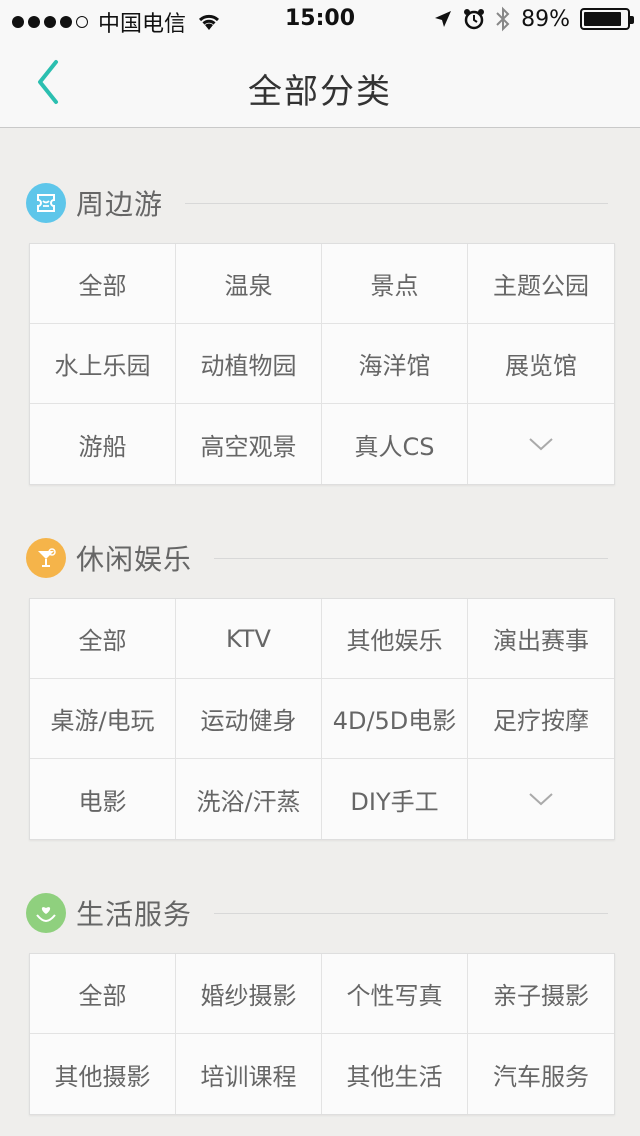 The image size is (640, 1136). What do you see at coordinates (545, 19) in the screenshot?
I see `battery-percent: 89%` at bounding box center [545, 19].